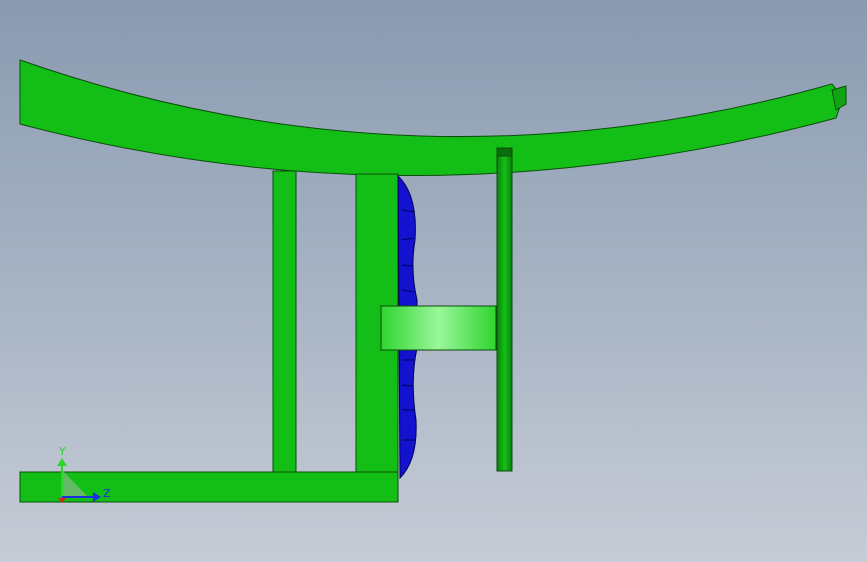 The width and height of the screenshot is (867, 562). Describe the element at coordinates (62, 462) in the screenshot. I see `y-axis-arrow-icon` at that location.